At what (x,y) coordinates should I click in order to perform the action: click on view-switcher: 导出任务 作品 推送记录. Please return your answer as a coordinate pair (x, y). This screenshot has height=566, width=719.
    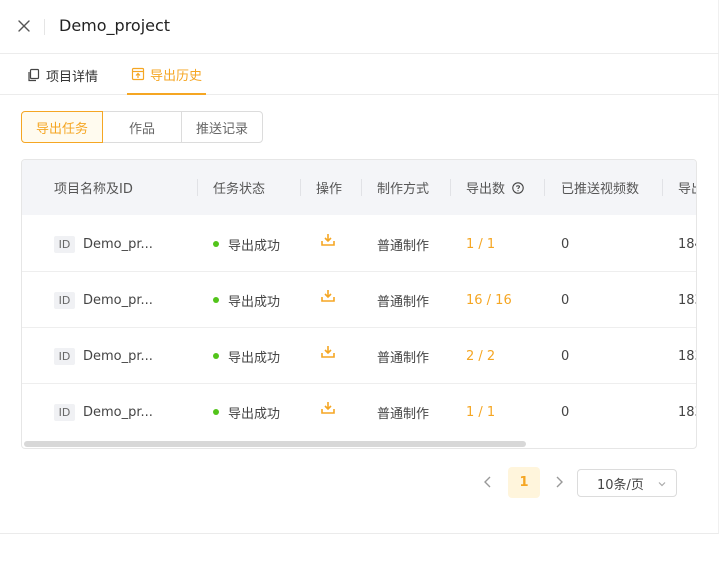
    Looking at the image, I should click on (142, 127).